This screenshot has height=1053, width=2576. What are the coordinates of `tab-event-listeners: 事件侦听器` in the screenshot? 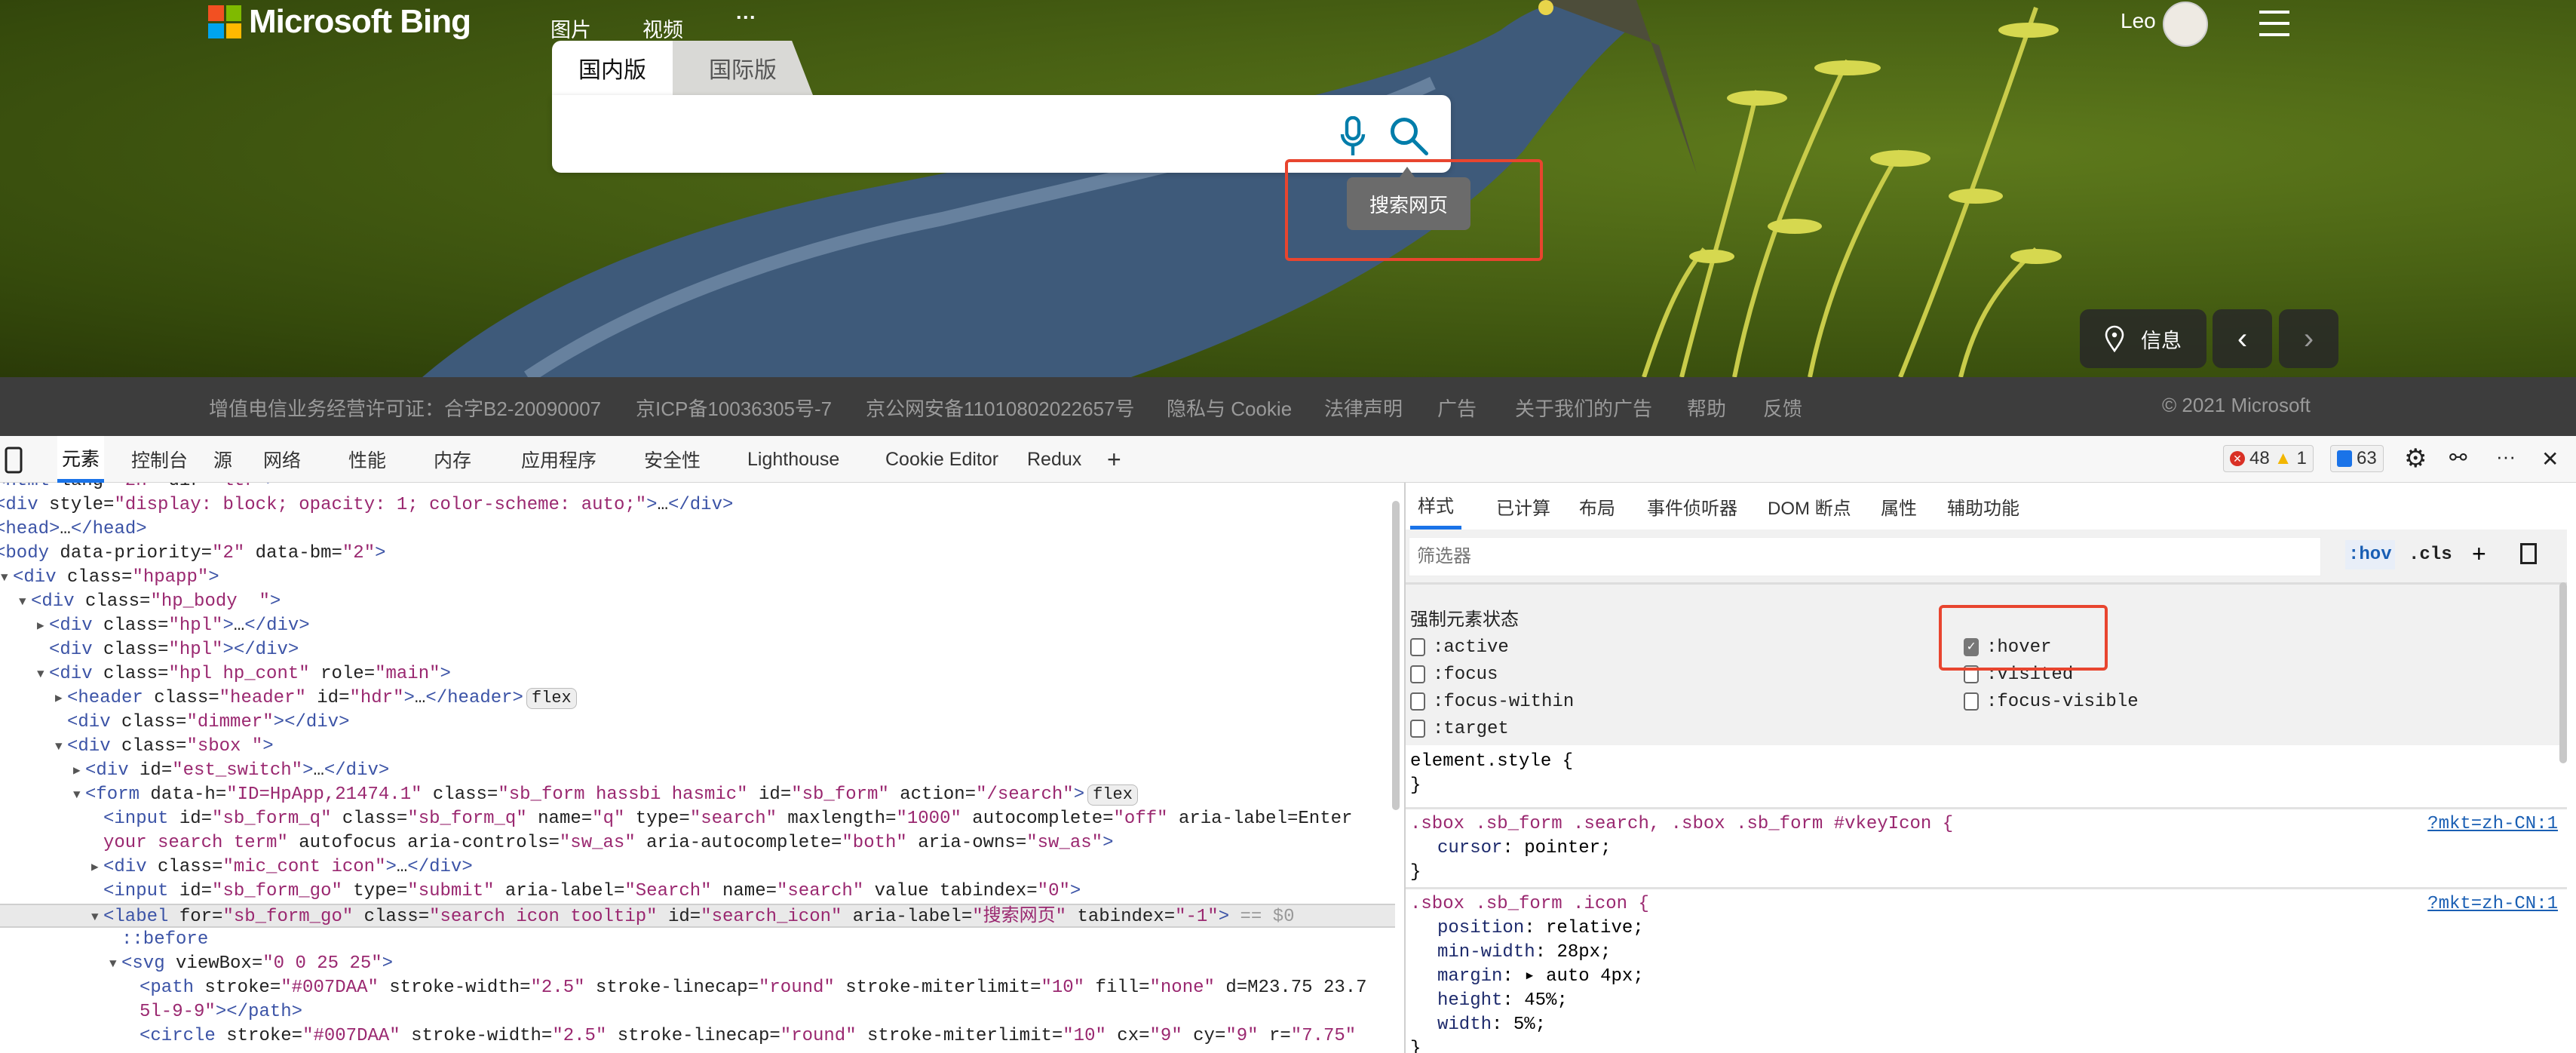 It's located at (1692, 506).